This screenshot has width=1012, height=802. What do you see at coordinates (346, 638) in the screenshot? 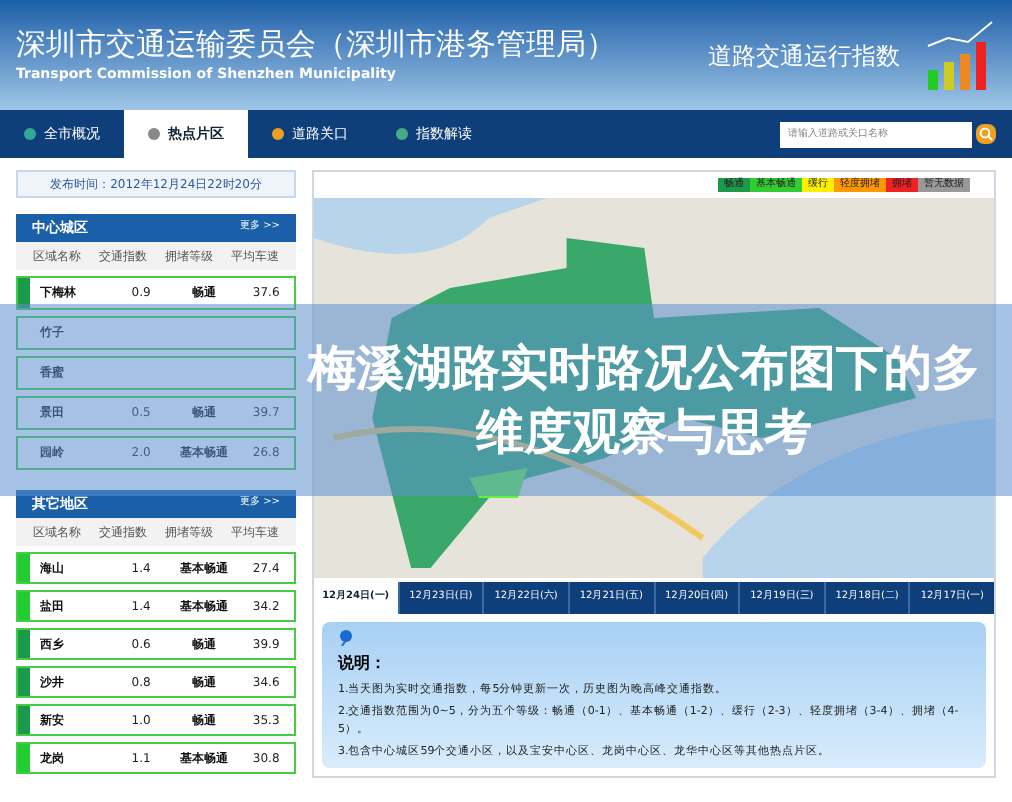
I see `pin-icon` at bounding box center [346, 638].